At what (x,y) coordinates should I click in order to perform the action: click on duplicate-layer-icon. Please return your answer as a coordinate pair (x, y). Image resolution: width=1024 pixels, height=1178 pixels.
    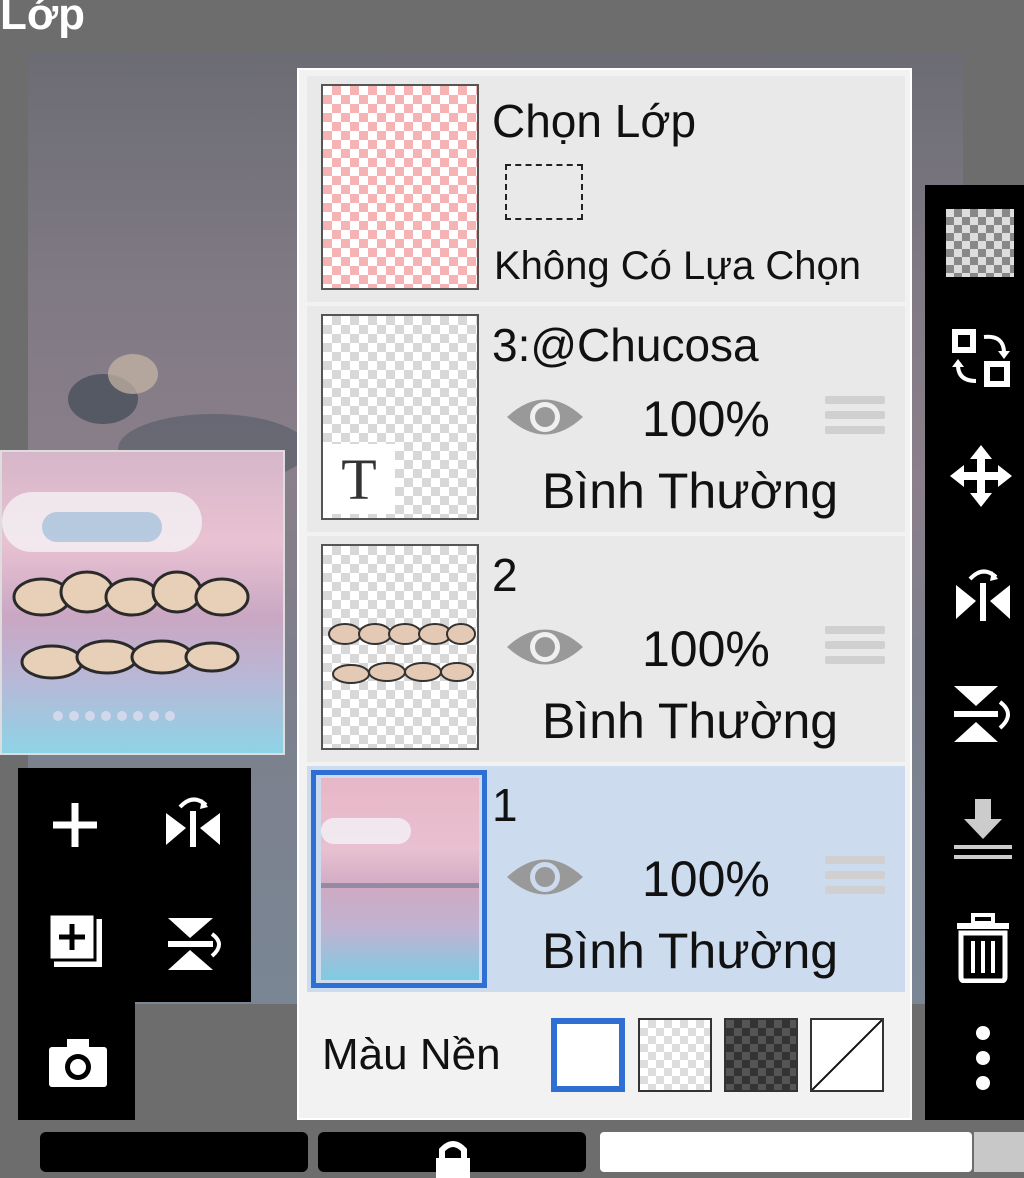
    Looking at the image, I should click on (77, 942).